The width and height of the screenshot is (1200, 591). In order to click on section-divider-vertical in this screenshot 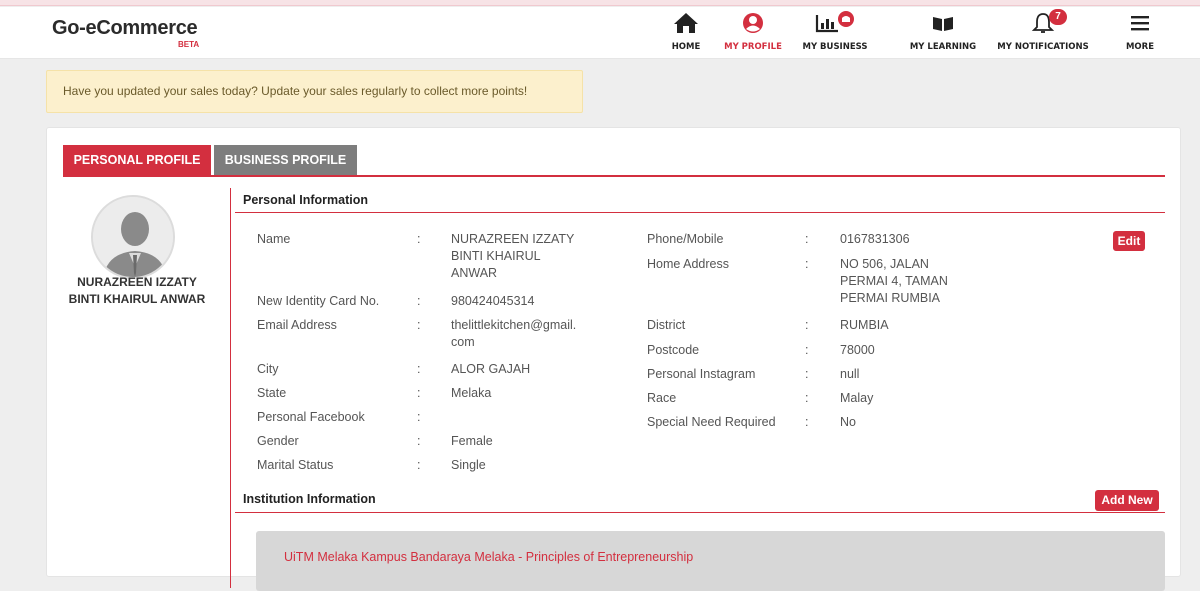, I will do `click(230, 388)`.